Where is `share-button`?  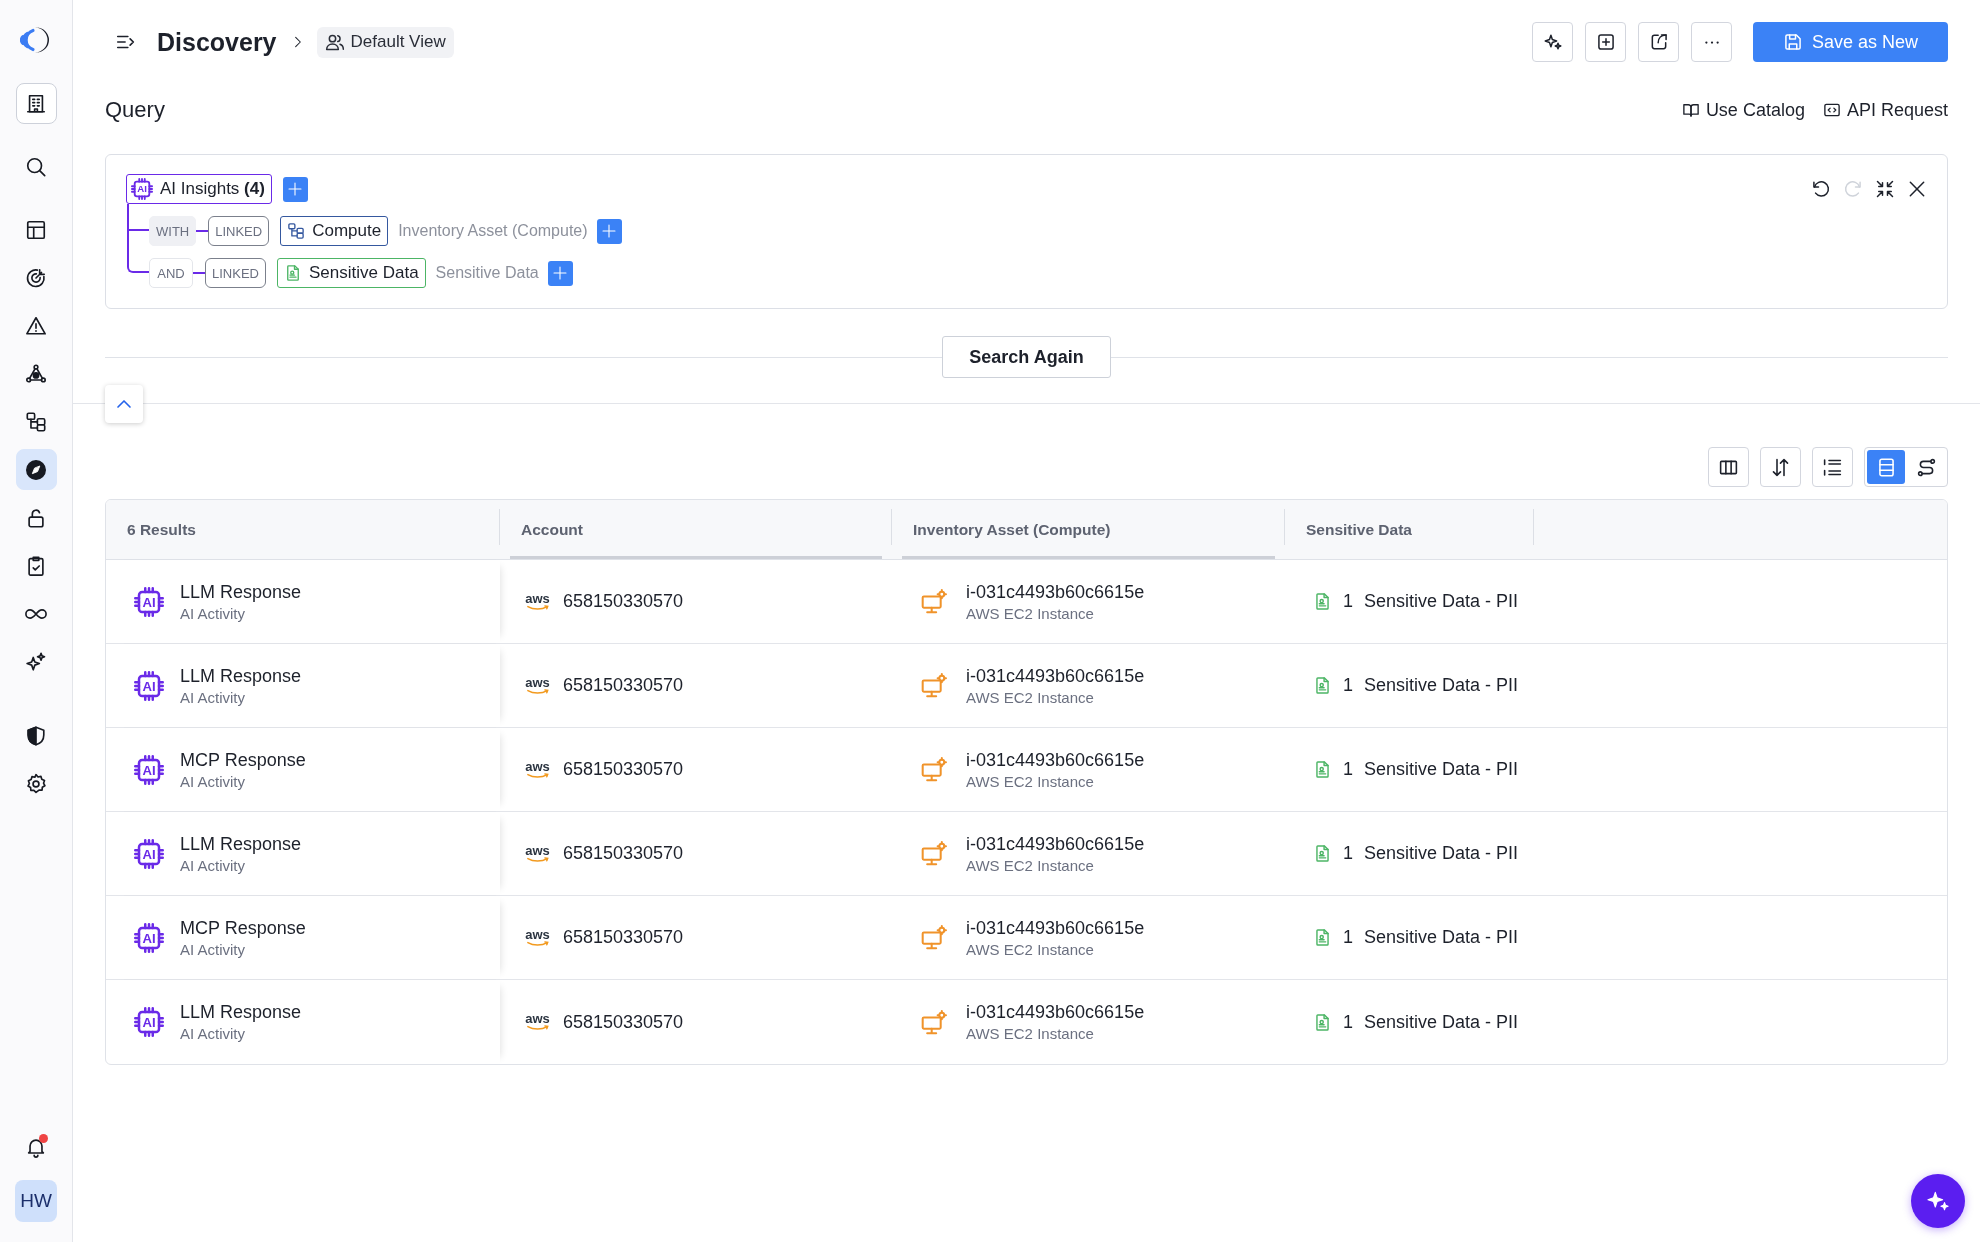 share-button is located at coordinates (1658, 42).